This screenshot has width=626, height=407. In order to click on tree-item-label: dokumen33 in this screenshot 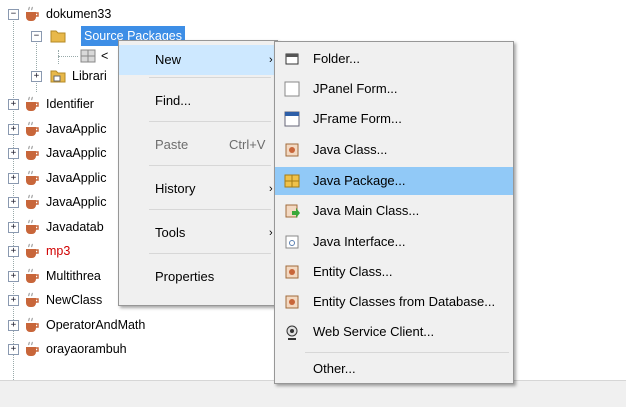, I will do `click(79, 14)`.